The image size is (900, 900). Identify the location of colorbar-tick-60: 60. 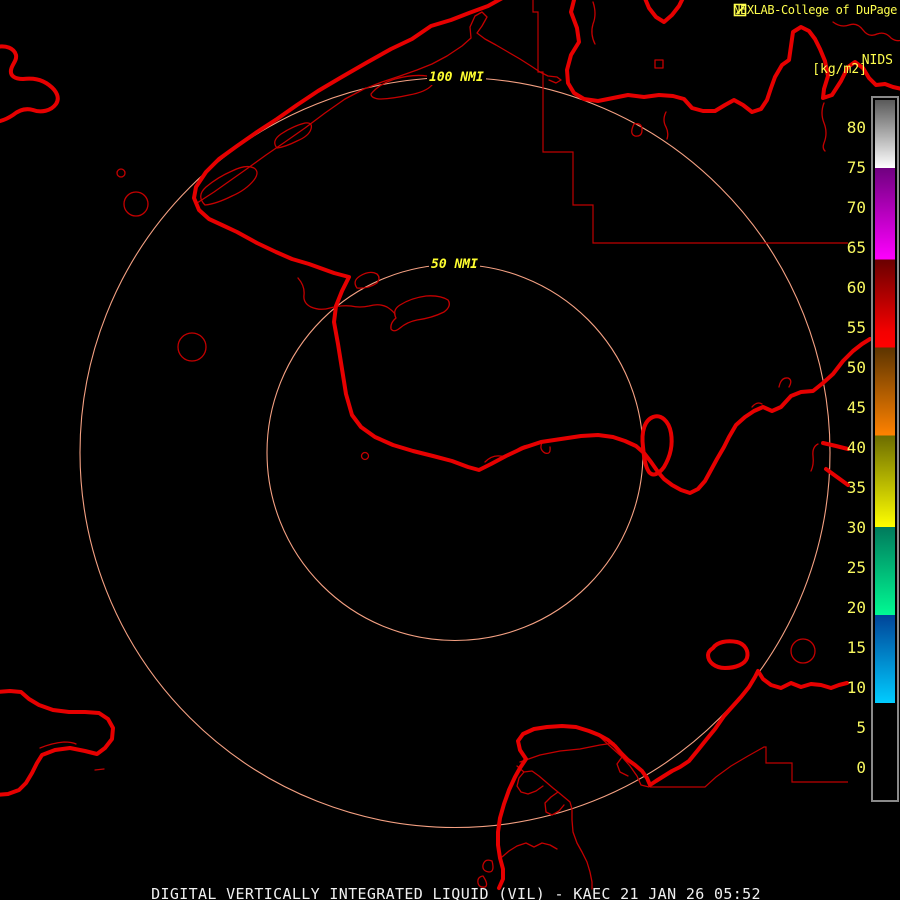
(856, 287).